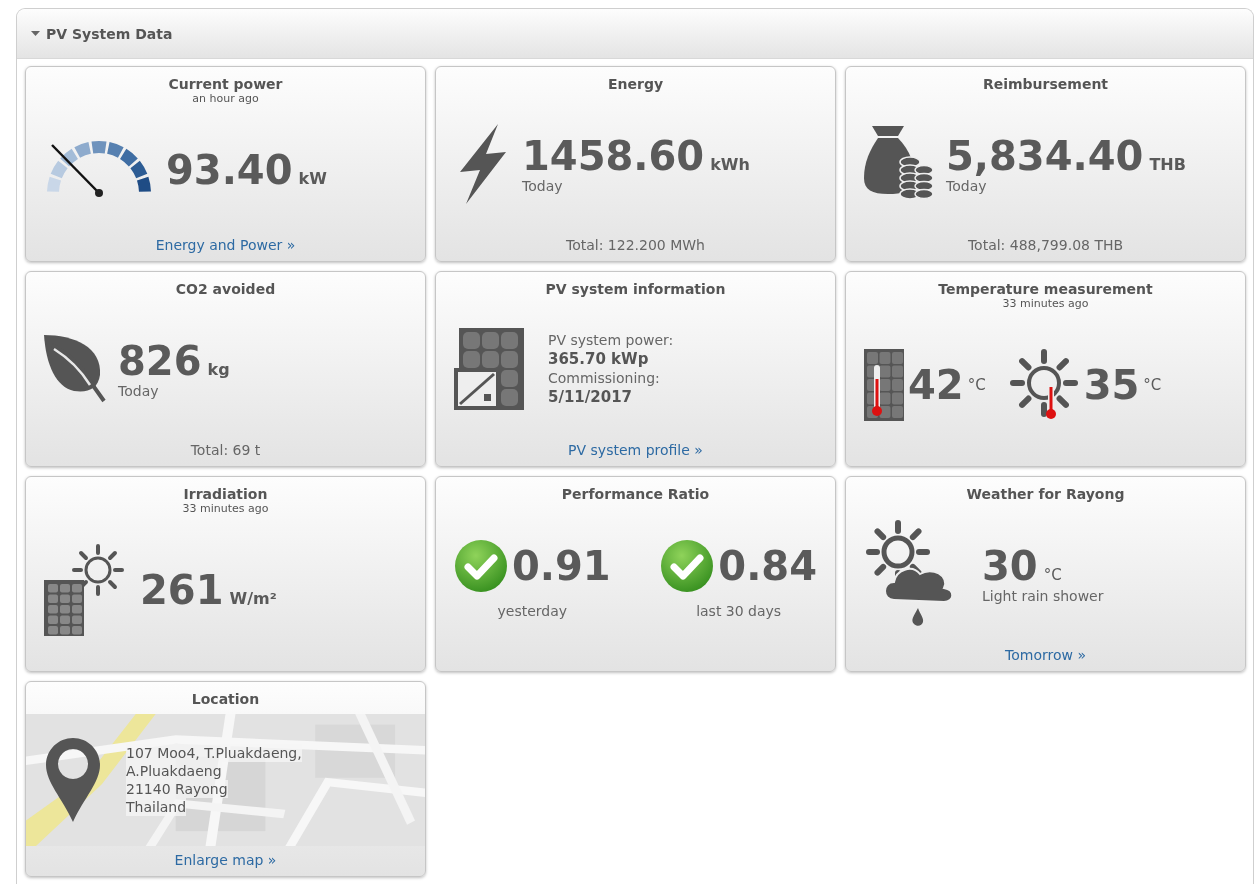  What do you see at coordinates (1043, 596) in the screenshot?
I see `weather-description: Light rain shower` at bounding box center [1043, 596].